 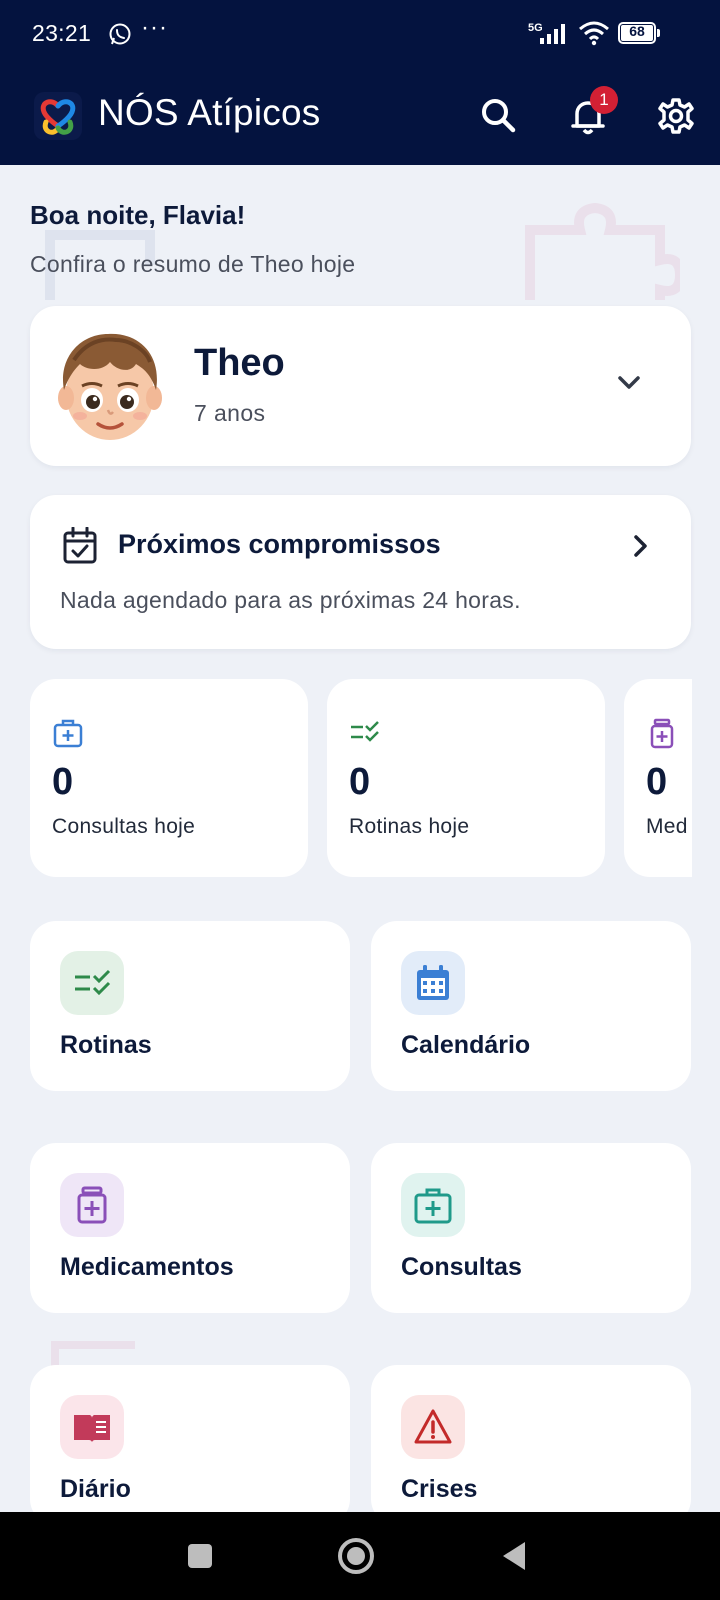 I want to click on stat-label: Consultas hoje, so click(x=124, y=826).